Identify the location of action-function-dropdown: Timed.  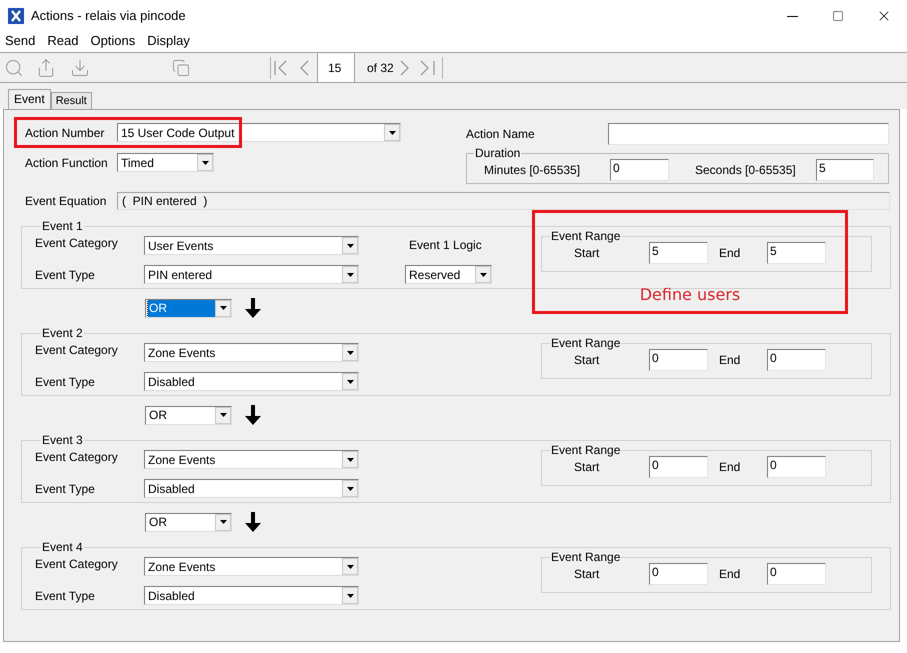
(165, 162).